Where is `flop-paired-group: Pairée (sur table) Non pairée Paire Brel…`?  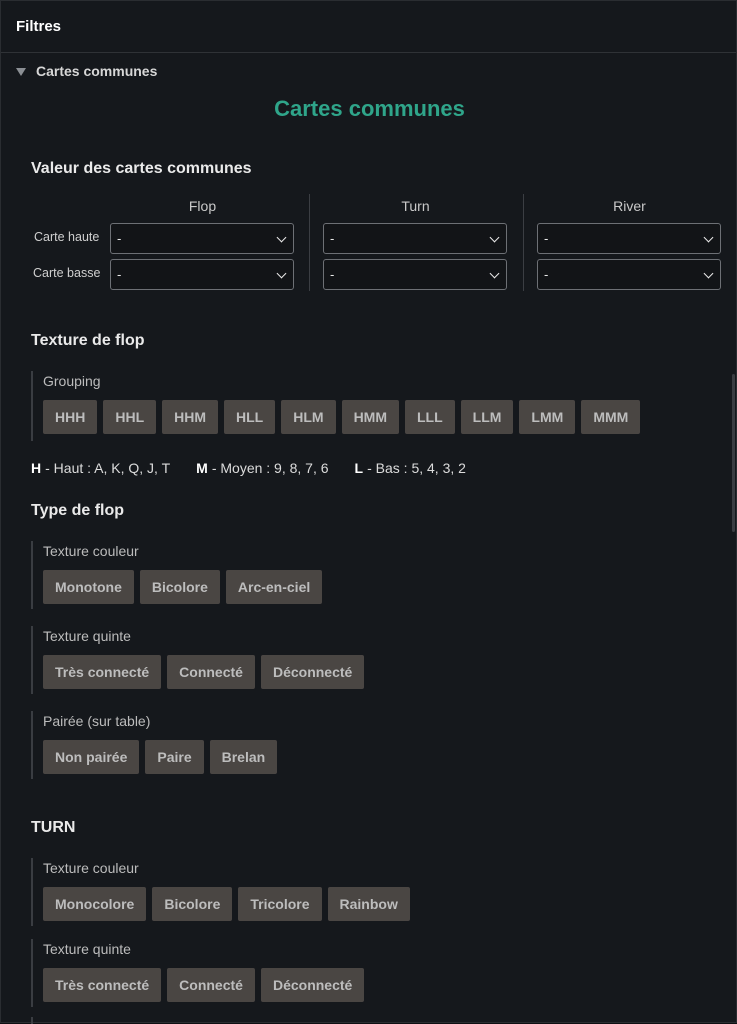 flop-paired-group: Pairée (sur table) Non pairée Paire Brel… is located at coordinates (231, 745).